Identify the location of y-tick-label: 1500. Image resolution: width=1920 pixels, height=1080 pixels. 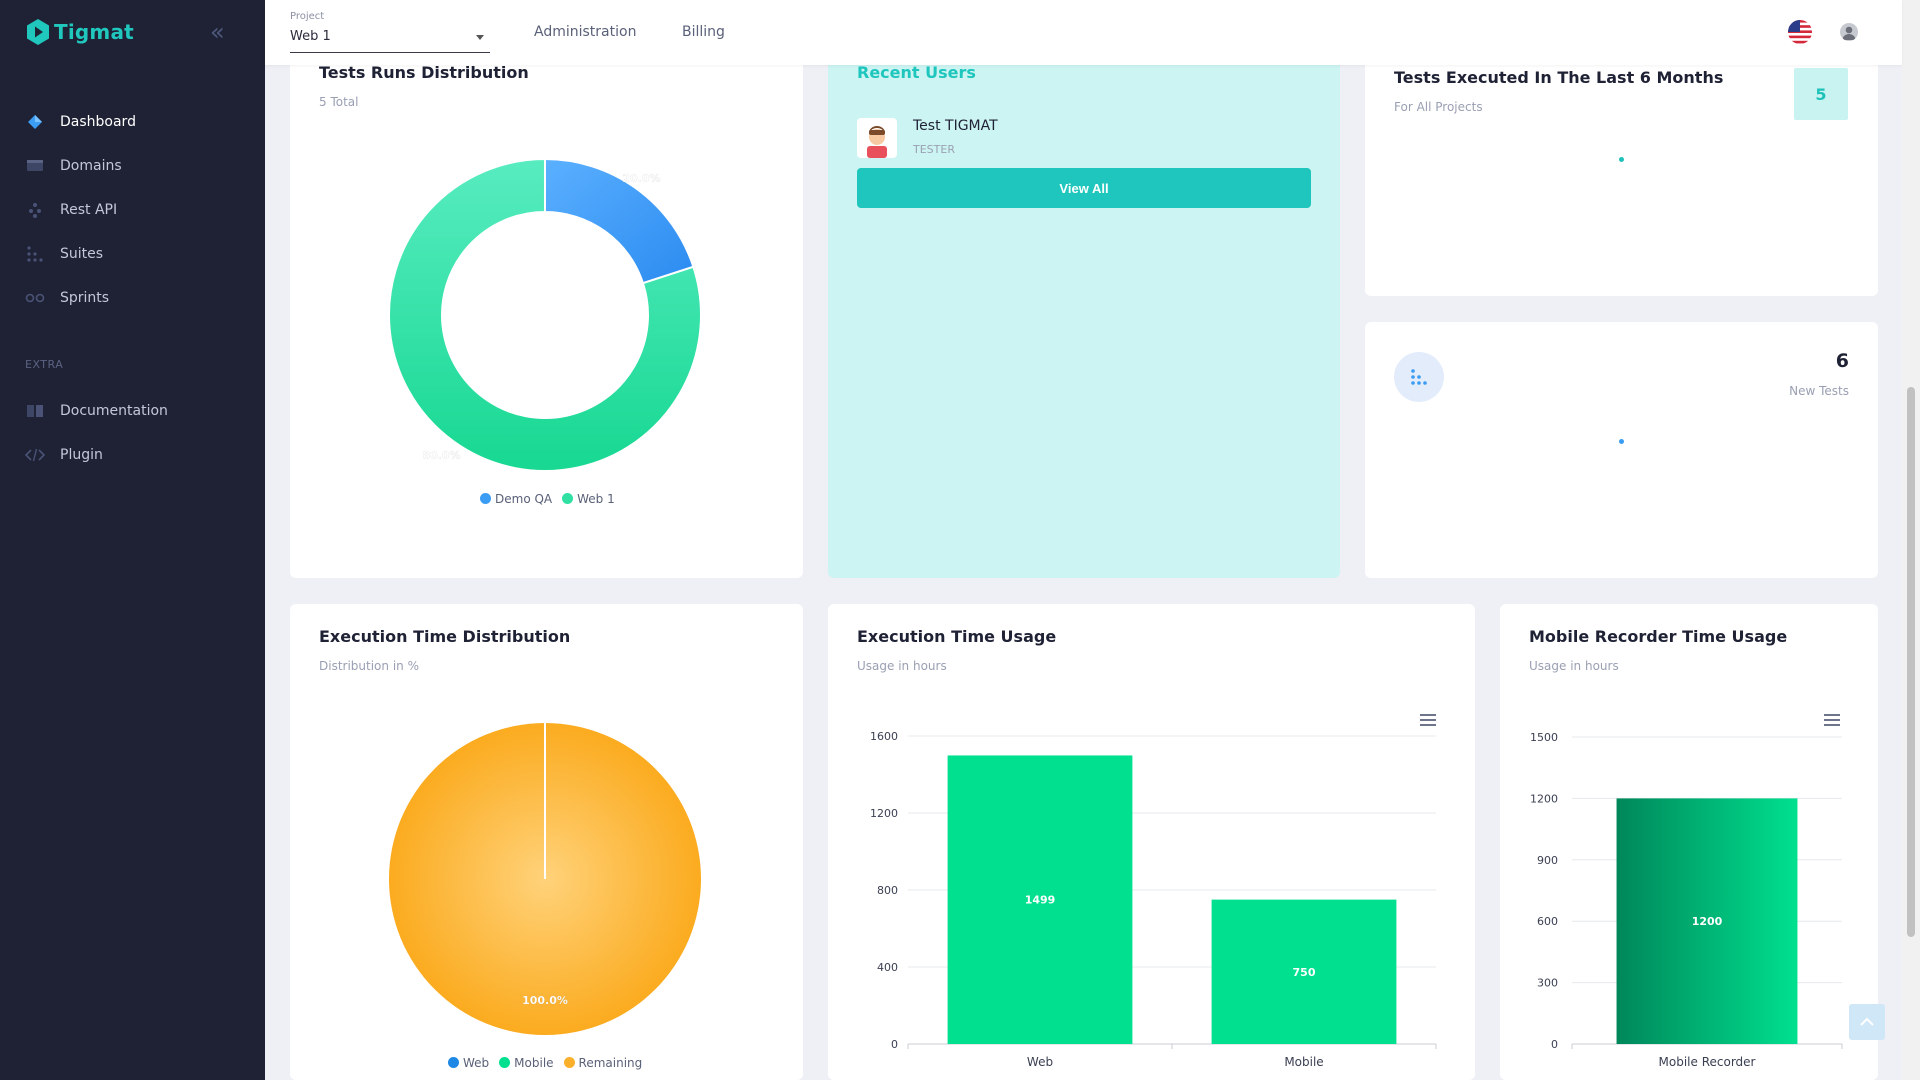
(1544, 737).